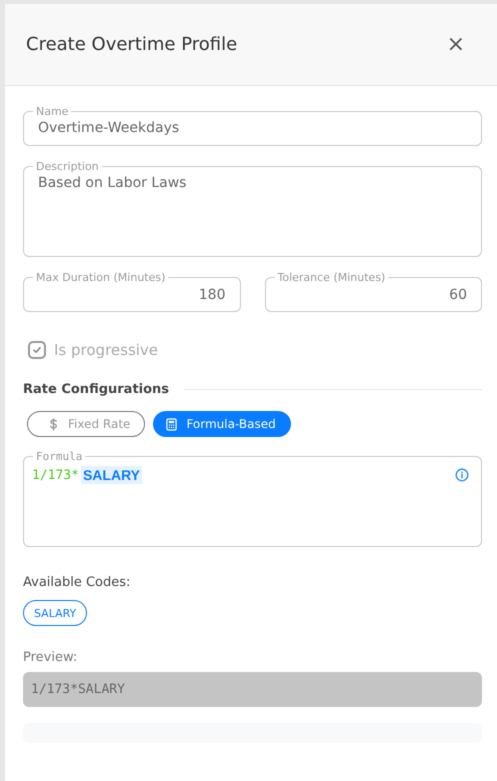  Describe the element at coordinates (457, 295) in the screenshot. I see `field-value: 60` at that location.